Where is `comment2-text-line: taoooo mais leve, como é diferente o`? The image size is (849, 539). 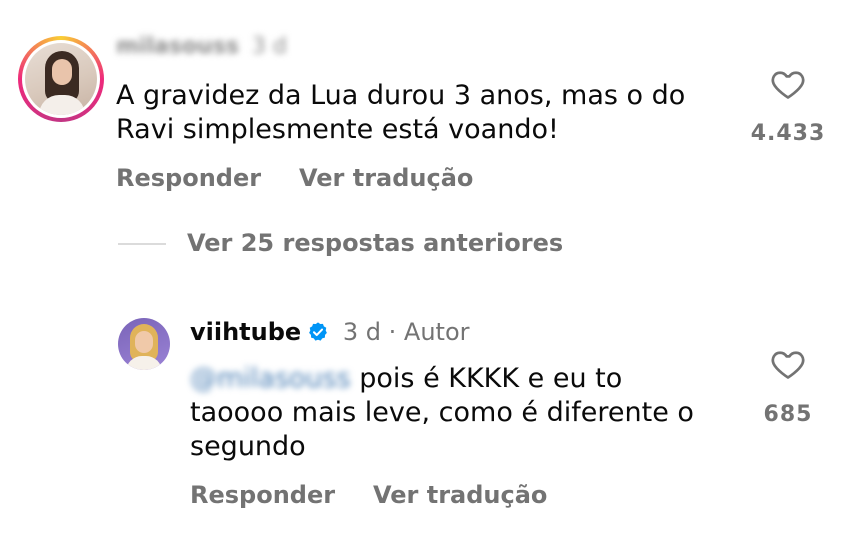
comment2-text-line: taoooo mais leve, como é diferente o is located at coordinates (442, 412).